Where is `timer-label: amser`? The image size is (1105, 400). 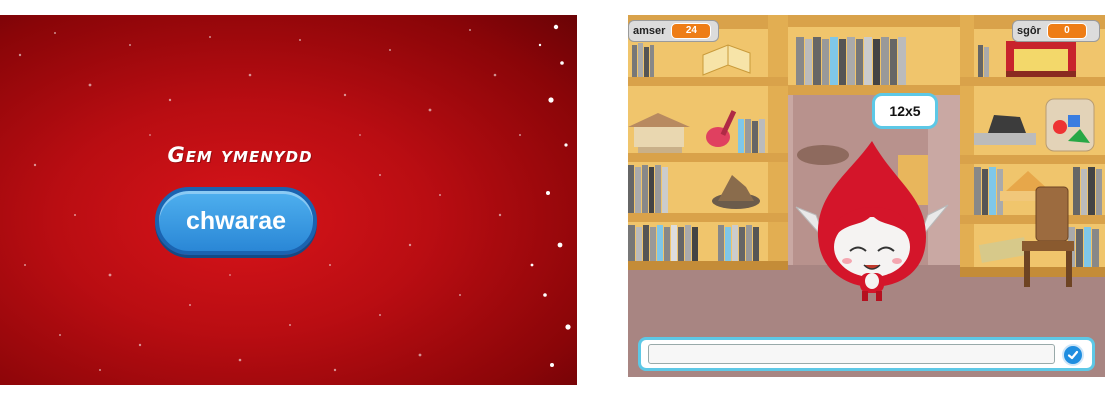 timer-label: amser is located at coordinates (649, 31).